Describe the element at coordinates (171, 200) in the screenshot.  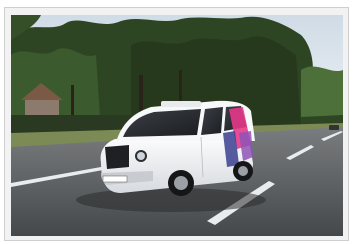
I see `car-shadow` at that location.